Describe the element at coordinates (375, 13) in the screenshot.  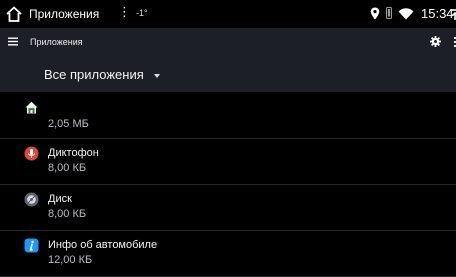
I see `location-icon` at that location.